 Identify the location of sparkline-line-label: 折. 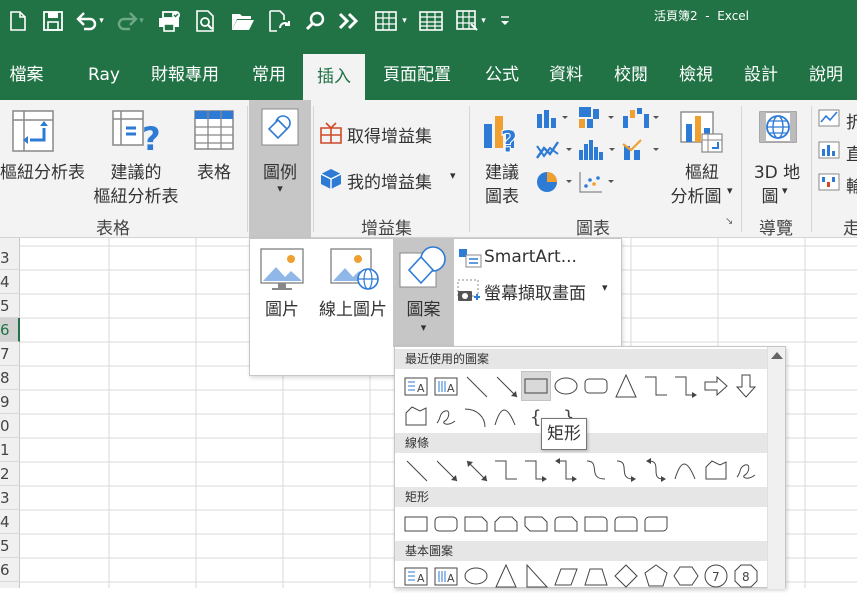
(851, 120).